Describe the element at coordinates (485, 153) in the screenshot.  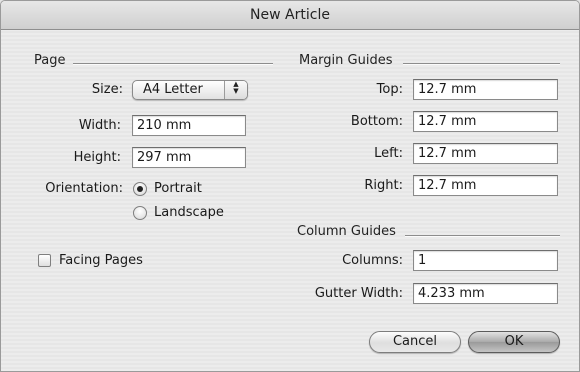
I see `left-margin-field: 12.7 mm` at that location.